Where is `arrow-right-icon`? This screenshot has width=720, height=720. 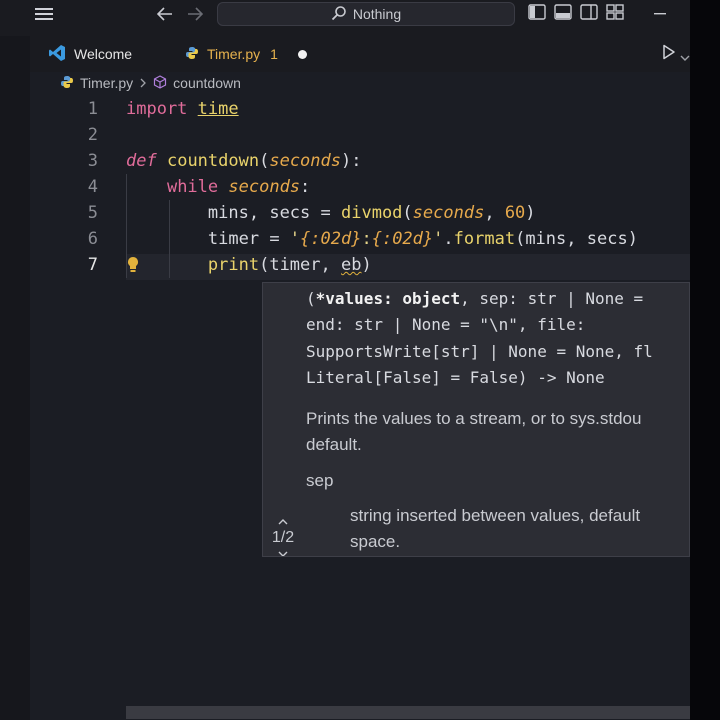 arrow-right-icon is located at coordinates (195, 14).